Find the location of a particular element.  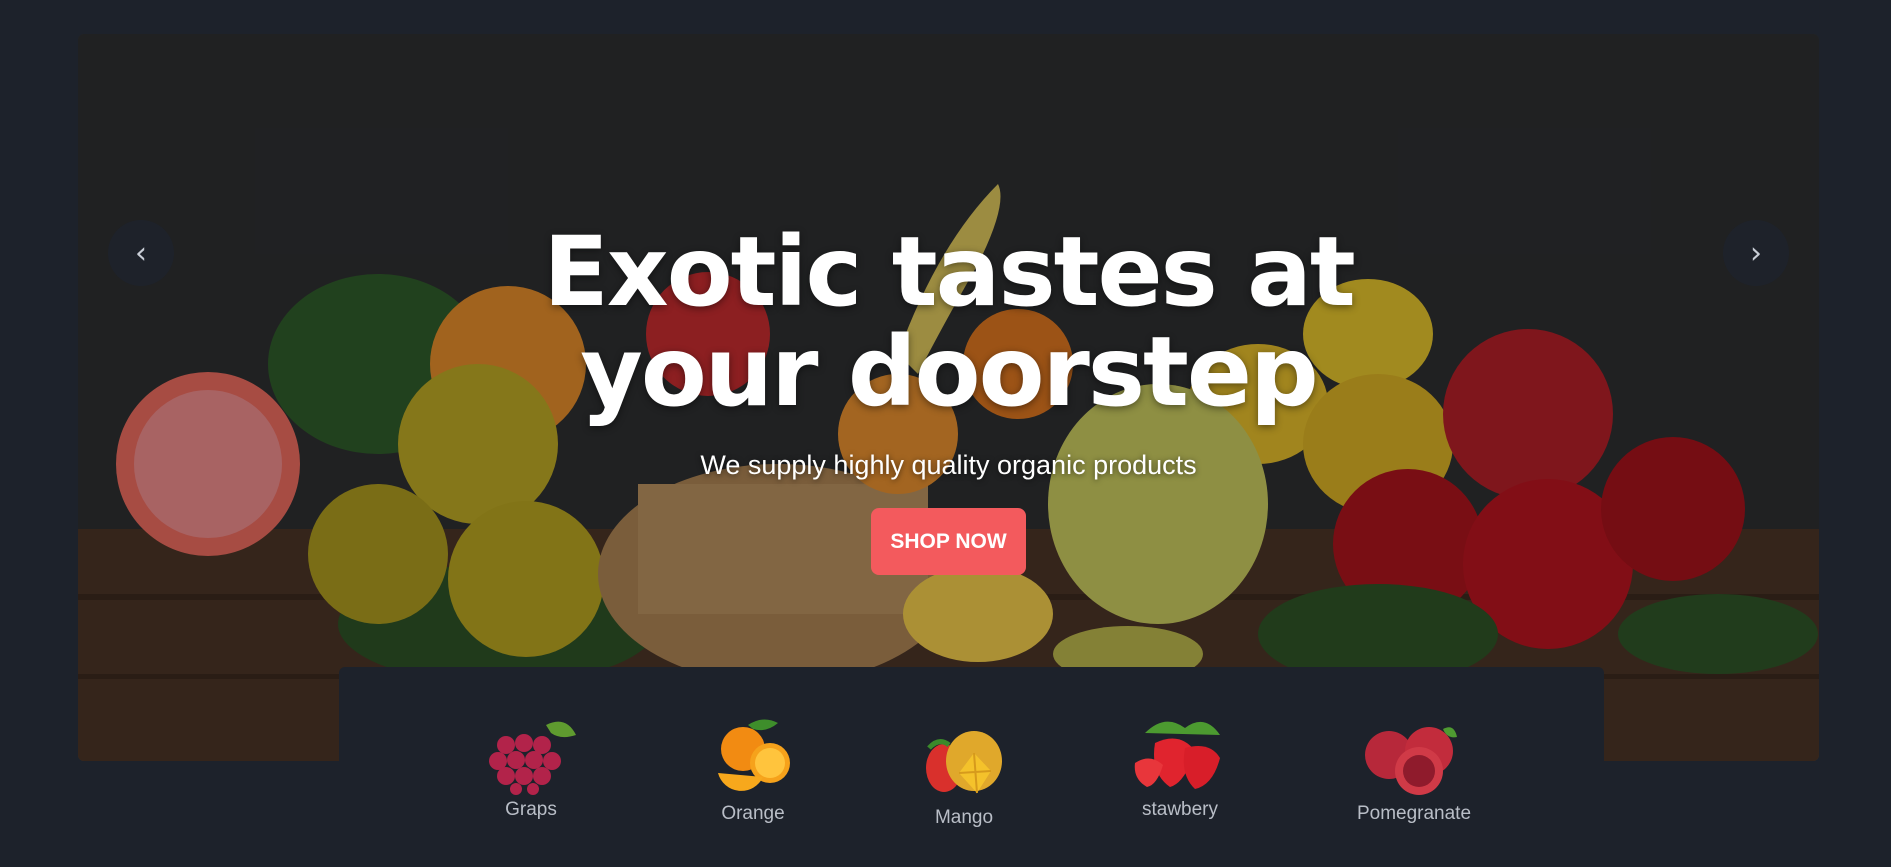

strawberry-icon is located at coordinates (1177, 755).